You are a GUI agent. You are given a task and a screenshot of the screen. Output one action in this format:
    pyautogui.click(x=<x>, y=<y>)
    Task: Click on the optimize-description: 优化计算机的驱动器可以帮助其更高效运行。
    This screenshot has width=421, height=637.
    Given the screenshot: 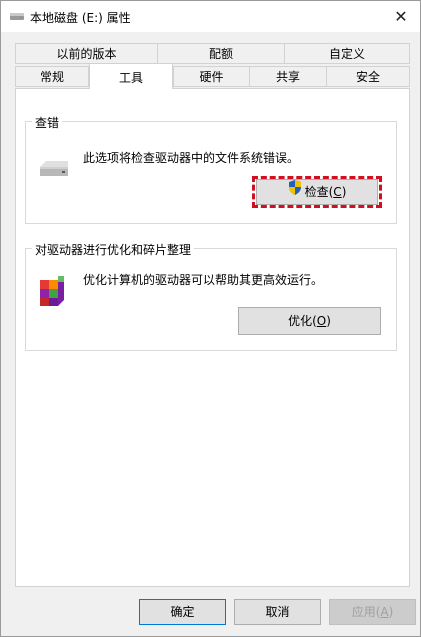 What is the action you would take?
    pyautogui.click(x=203, y=280)
    